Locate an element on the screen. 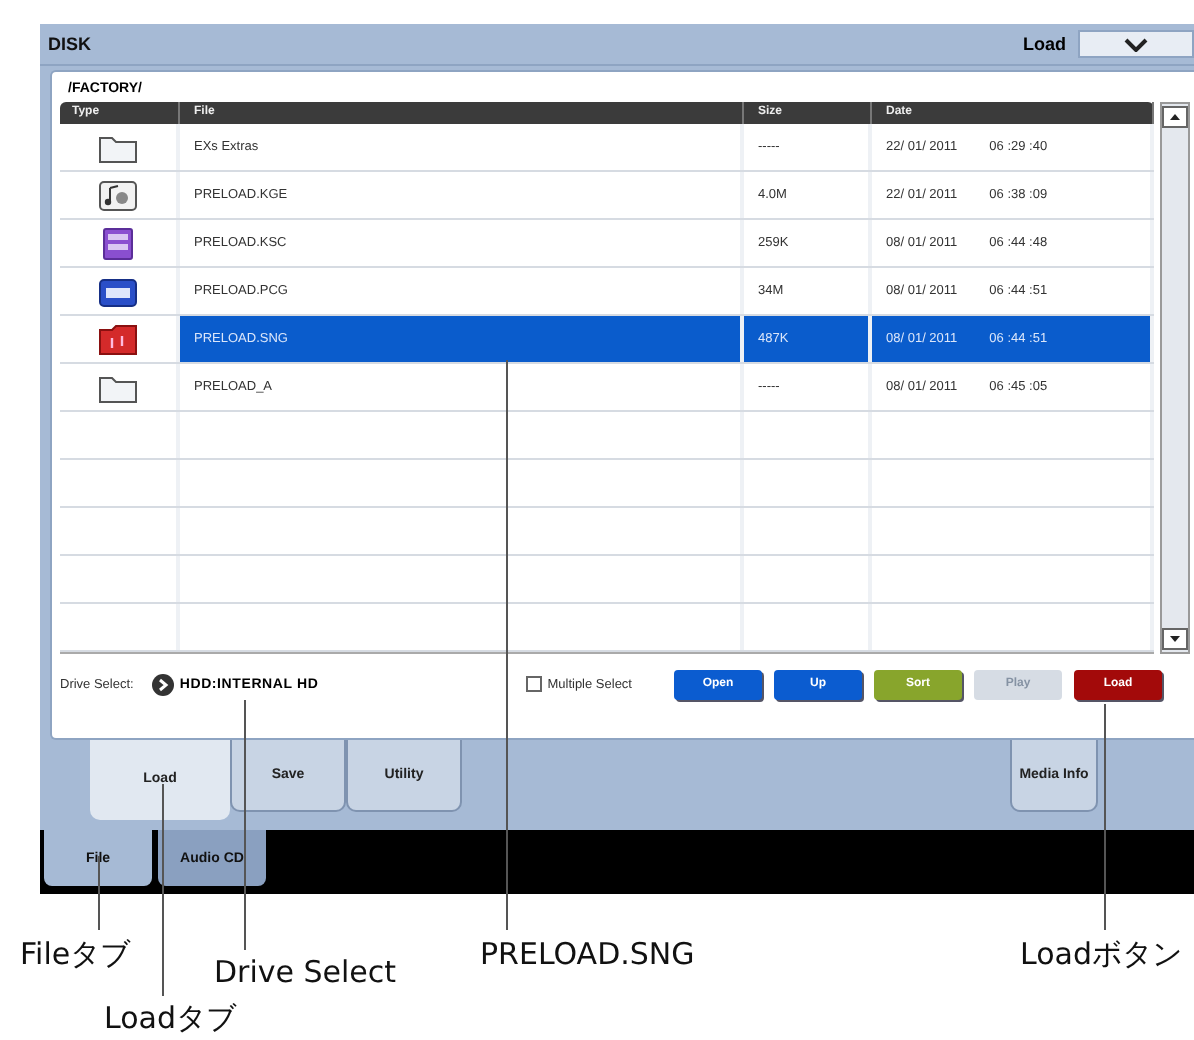  document-icon is located at coordinates (118, 243).